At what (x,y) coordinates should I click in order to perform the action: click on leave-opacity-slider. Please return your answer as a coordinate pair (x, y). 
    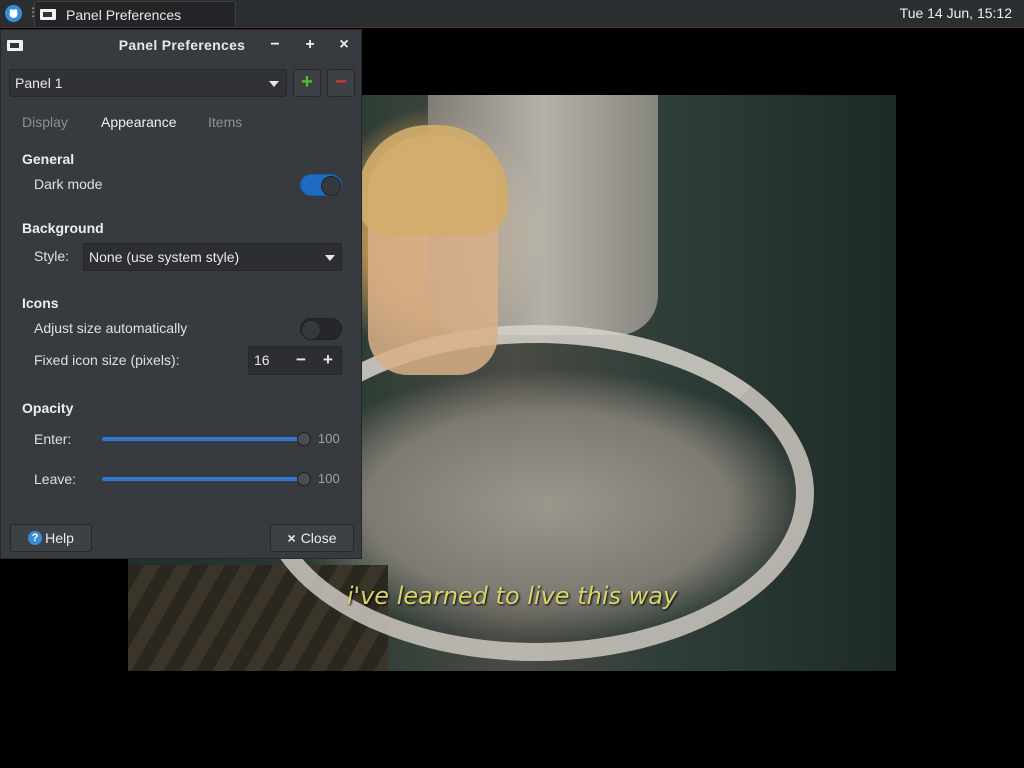
    Looking at the image, I should click on (206, 479).